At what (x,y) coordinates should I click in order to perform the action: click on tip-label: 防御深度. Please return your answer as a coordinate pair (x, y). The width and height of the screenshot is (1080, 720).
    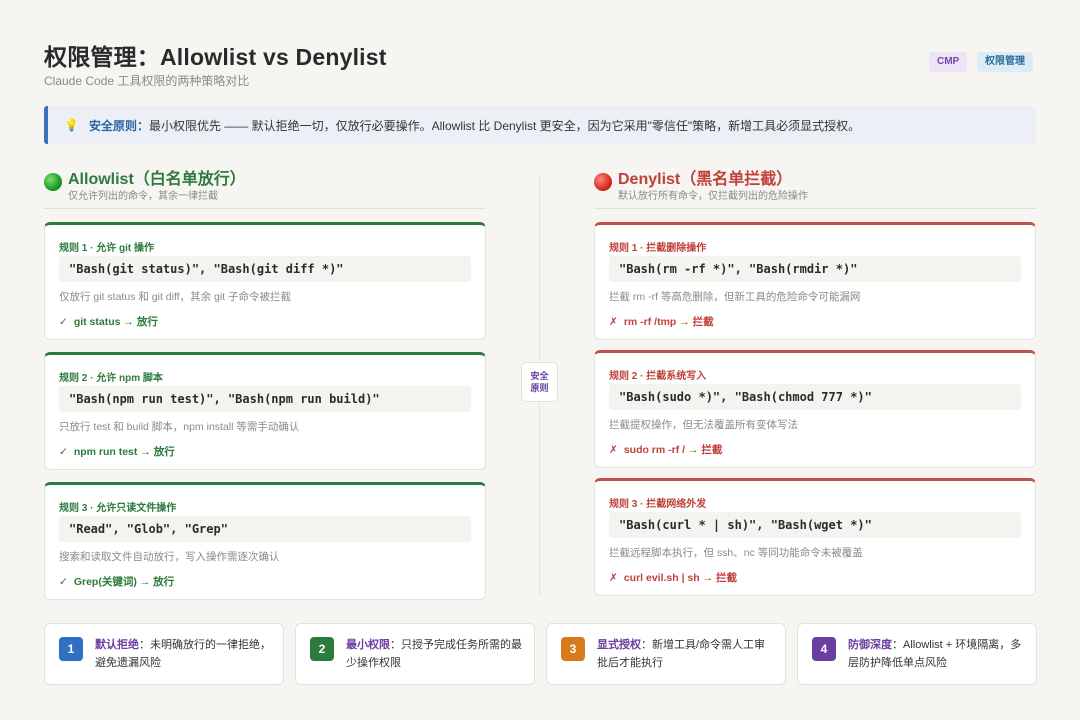
    Looking at the image, I should click on (870, 645).